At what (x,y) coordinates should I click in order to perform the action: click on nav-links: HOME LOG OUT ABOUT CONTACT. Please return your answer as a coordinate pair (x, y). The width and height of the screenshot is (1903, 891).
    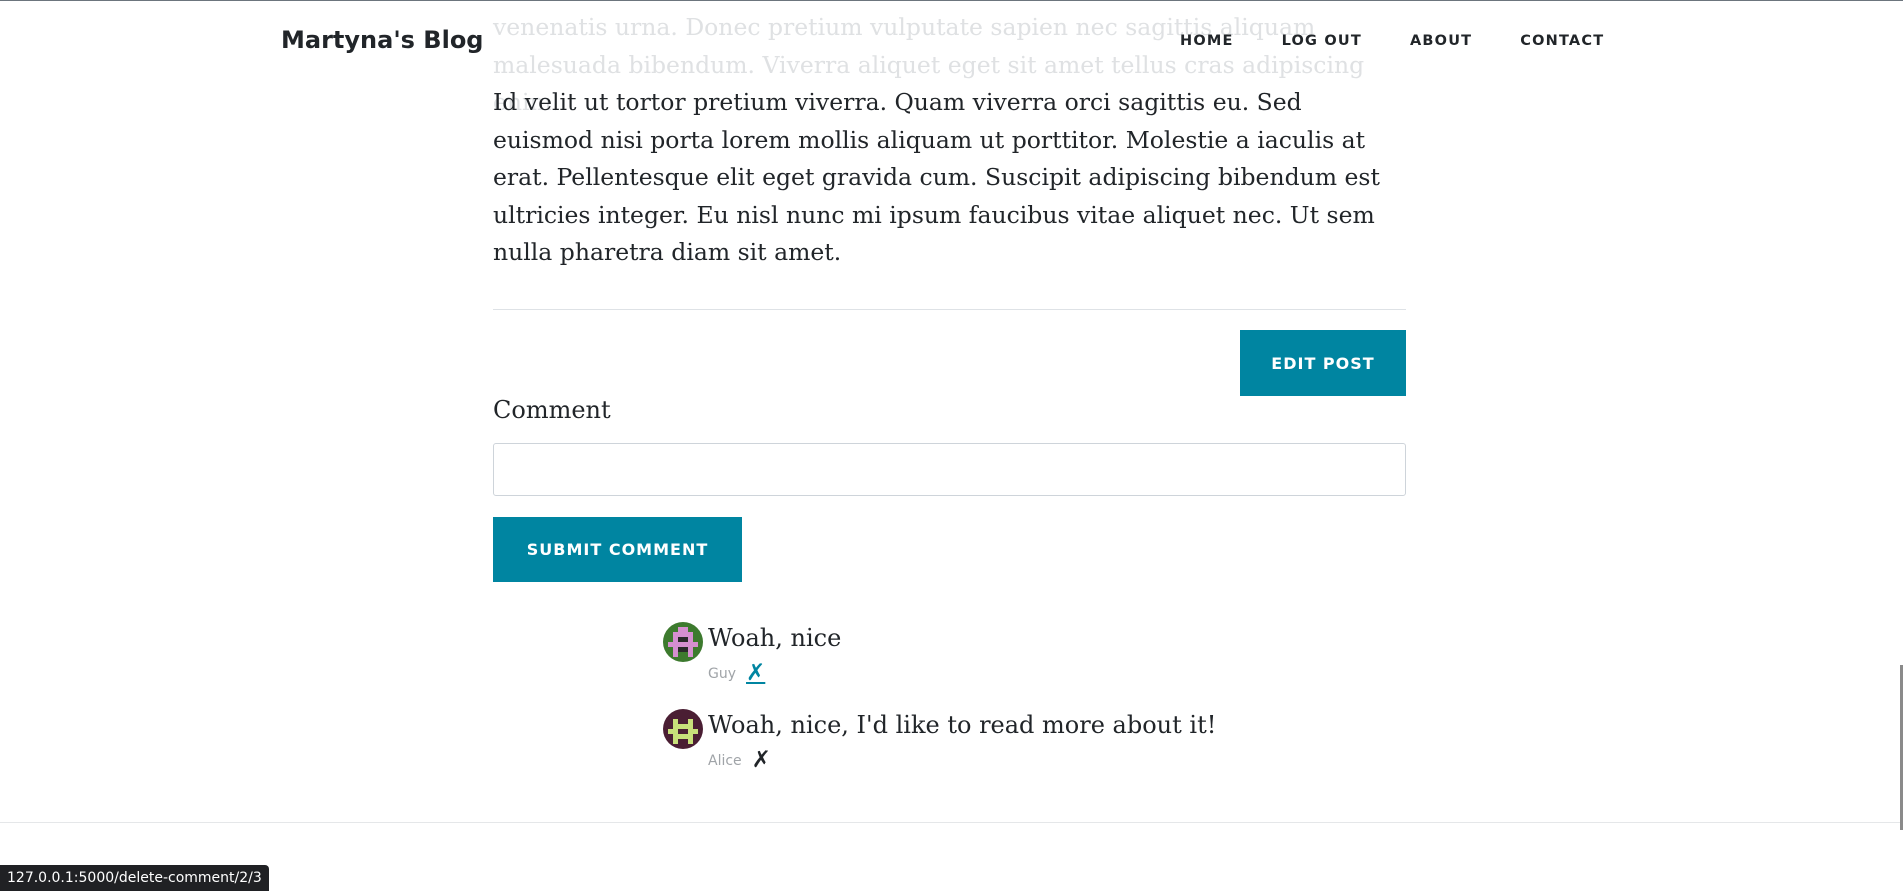
    Looking at the image, I should click on (1416, 41).